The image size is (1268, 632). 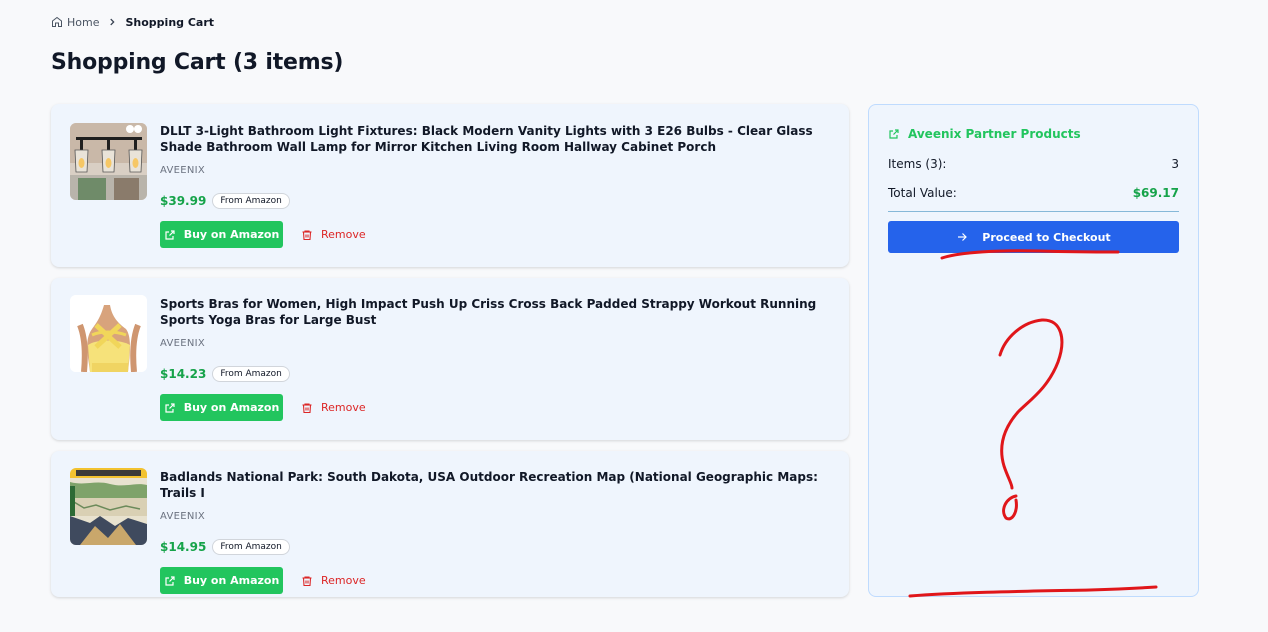 What do you see at coordinates (963, 237) in the screenshot?
I see `arrow-right-icon` at bounding box center [963, 237].